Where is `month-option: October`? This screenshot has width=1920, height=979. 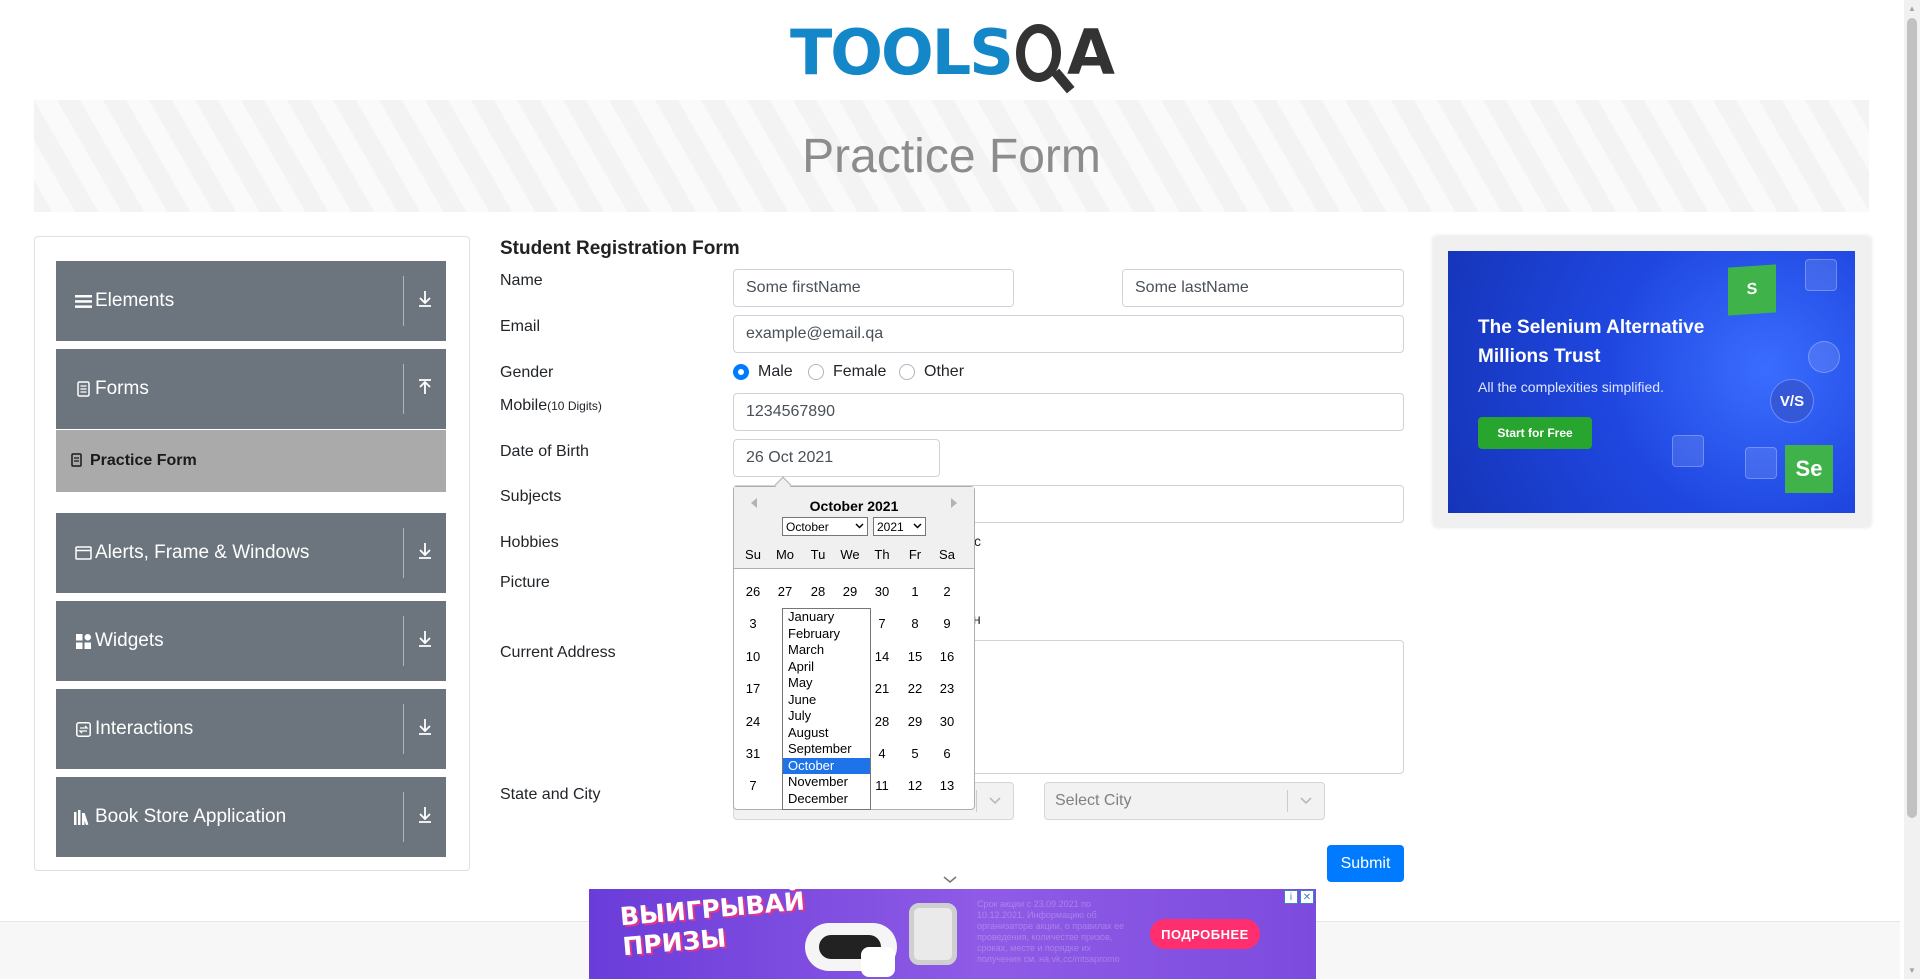 month-option: October is located at coordinates (826, 765).